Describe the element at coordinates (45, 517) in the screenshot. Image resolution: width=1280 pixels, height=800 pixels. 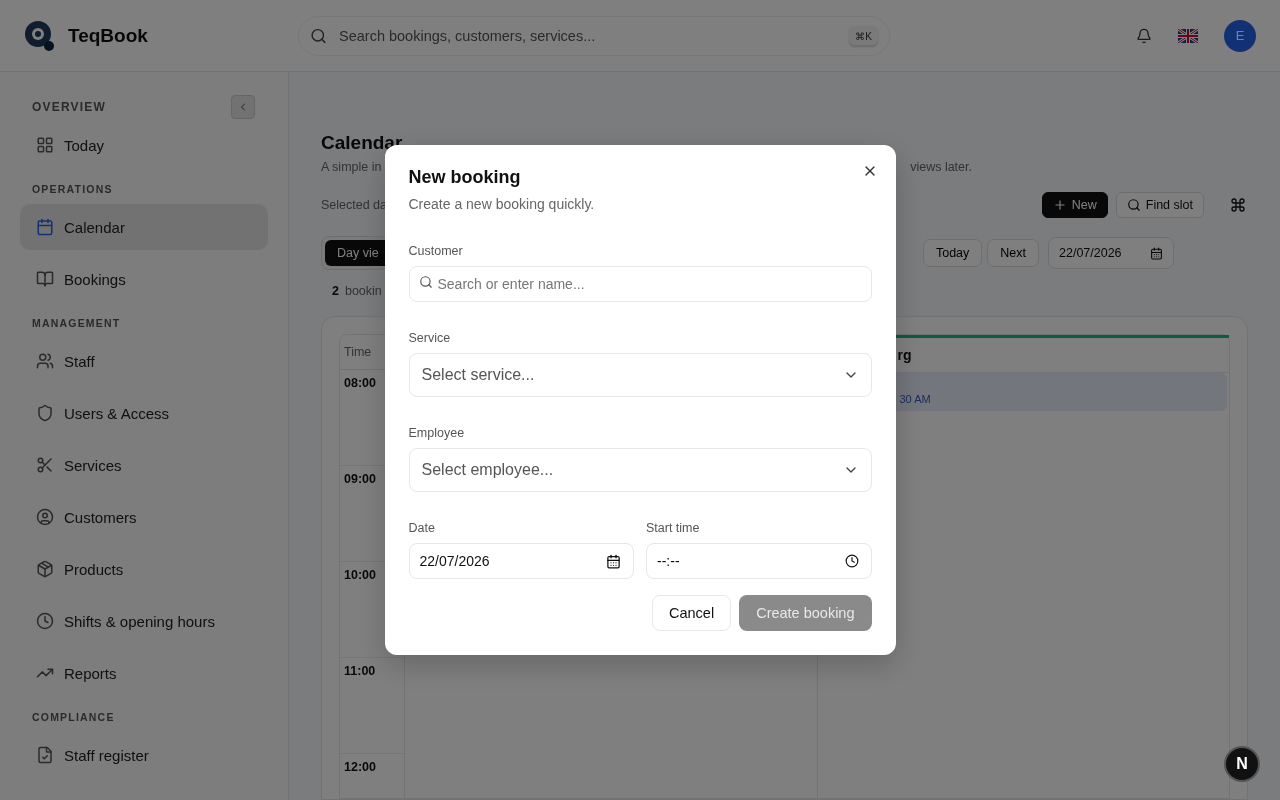
I see `user-circle-icon` at that location.